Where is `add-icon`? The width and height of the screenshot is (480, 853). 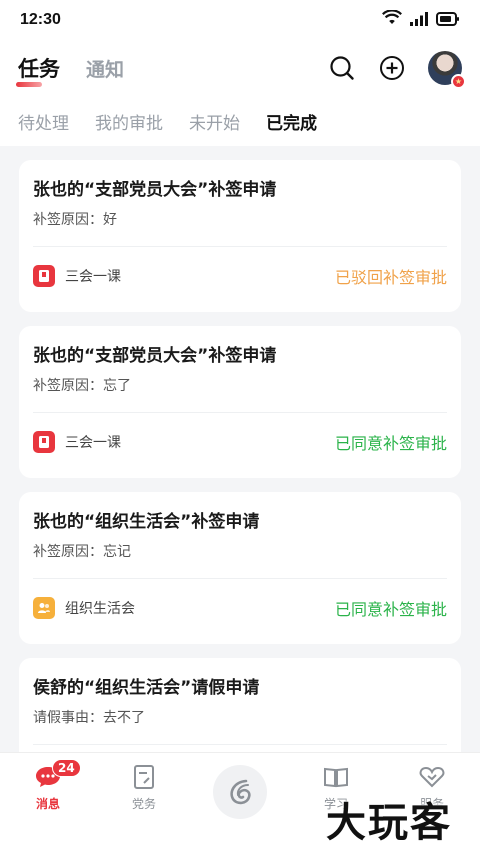
add-icon is located at coordinates (392, 68).